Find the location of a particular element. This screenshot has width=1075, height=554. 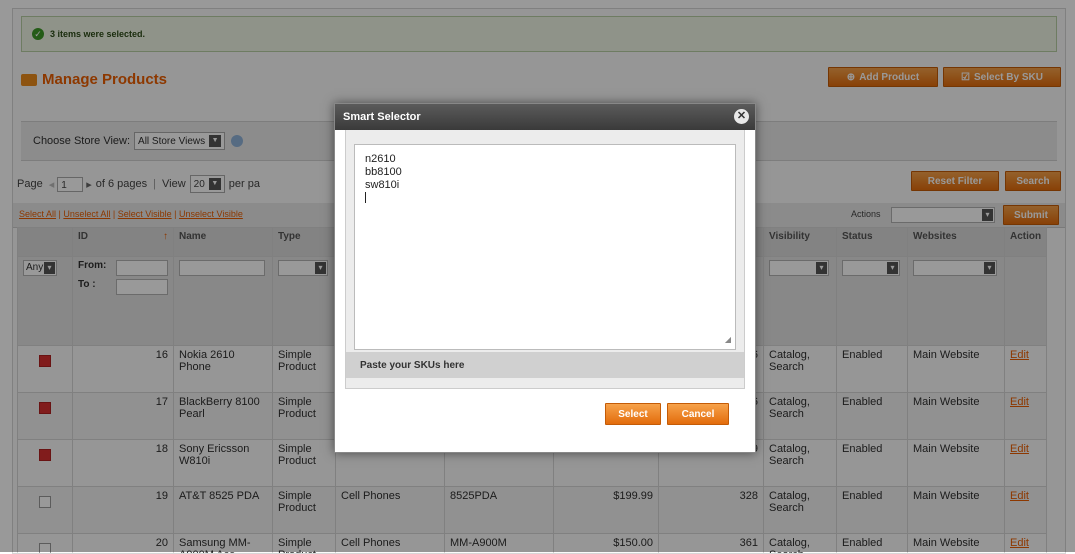

select-label: Select is located at coordinates (632, 414).